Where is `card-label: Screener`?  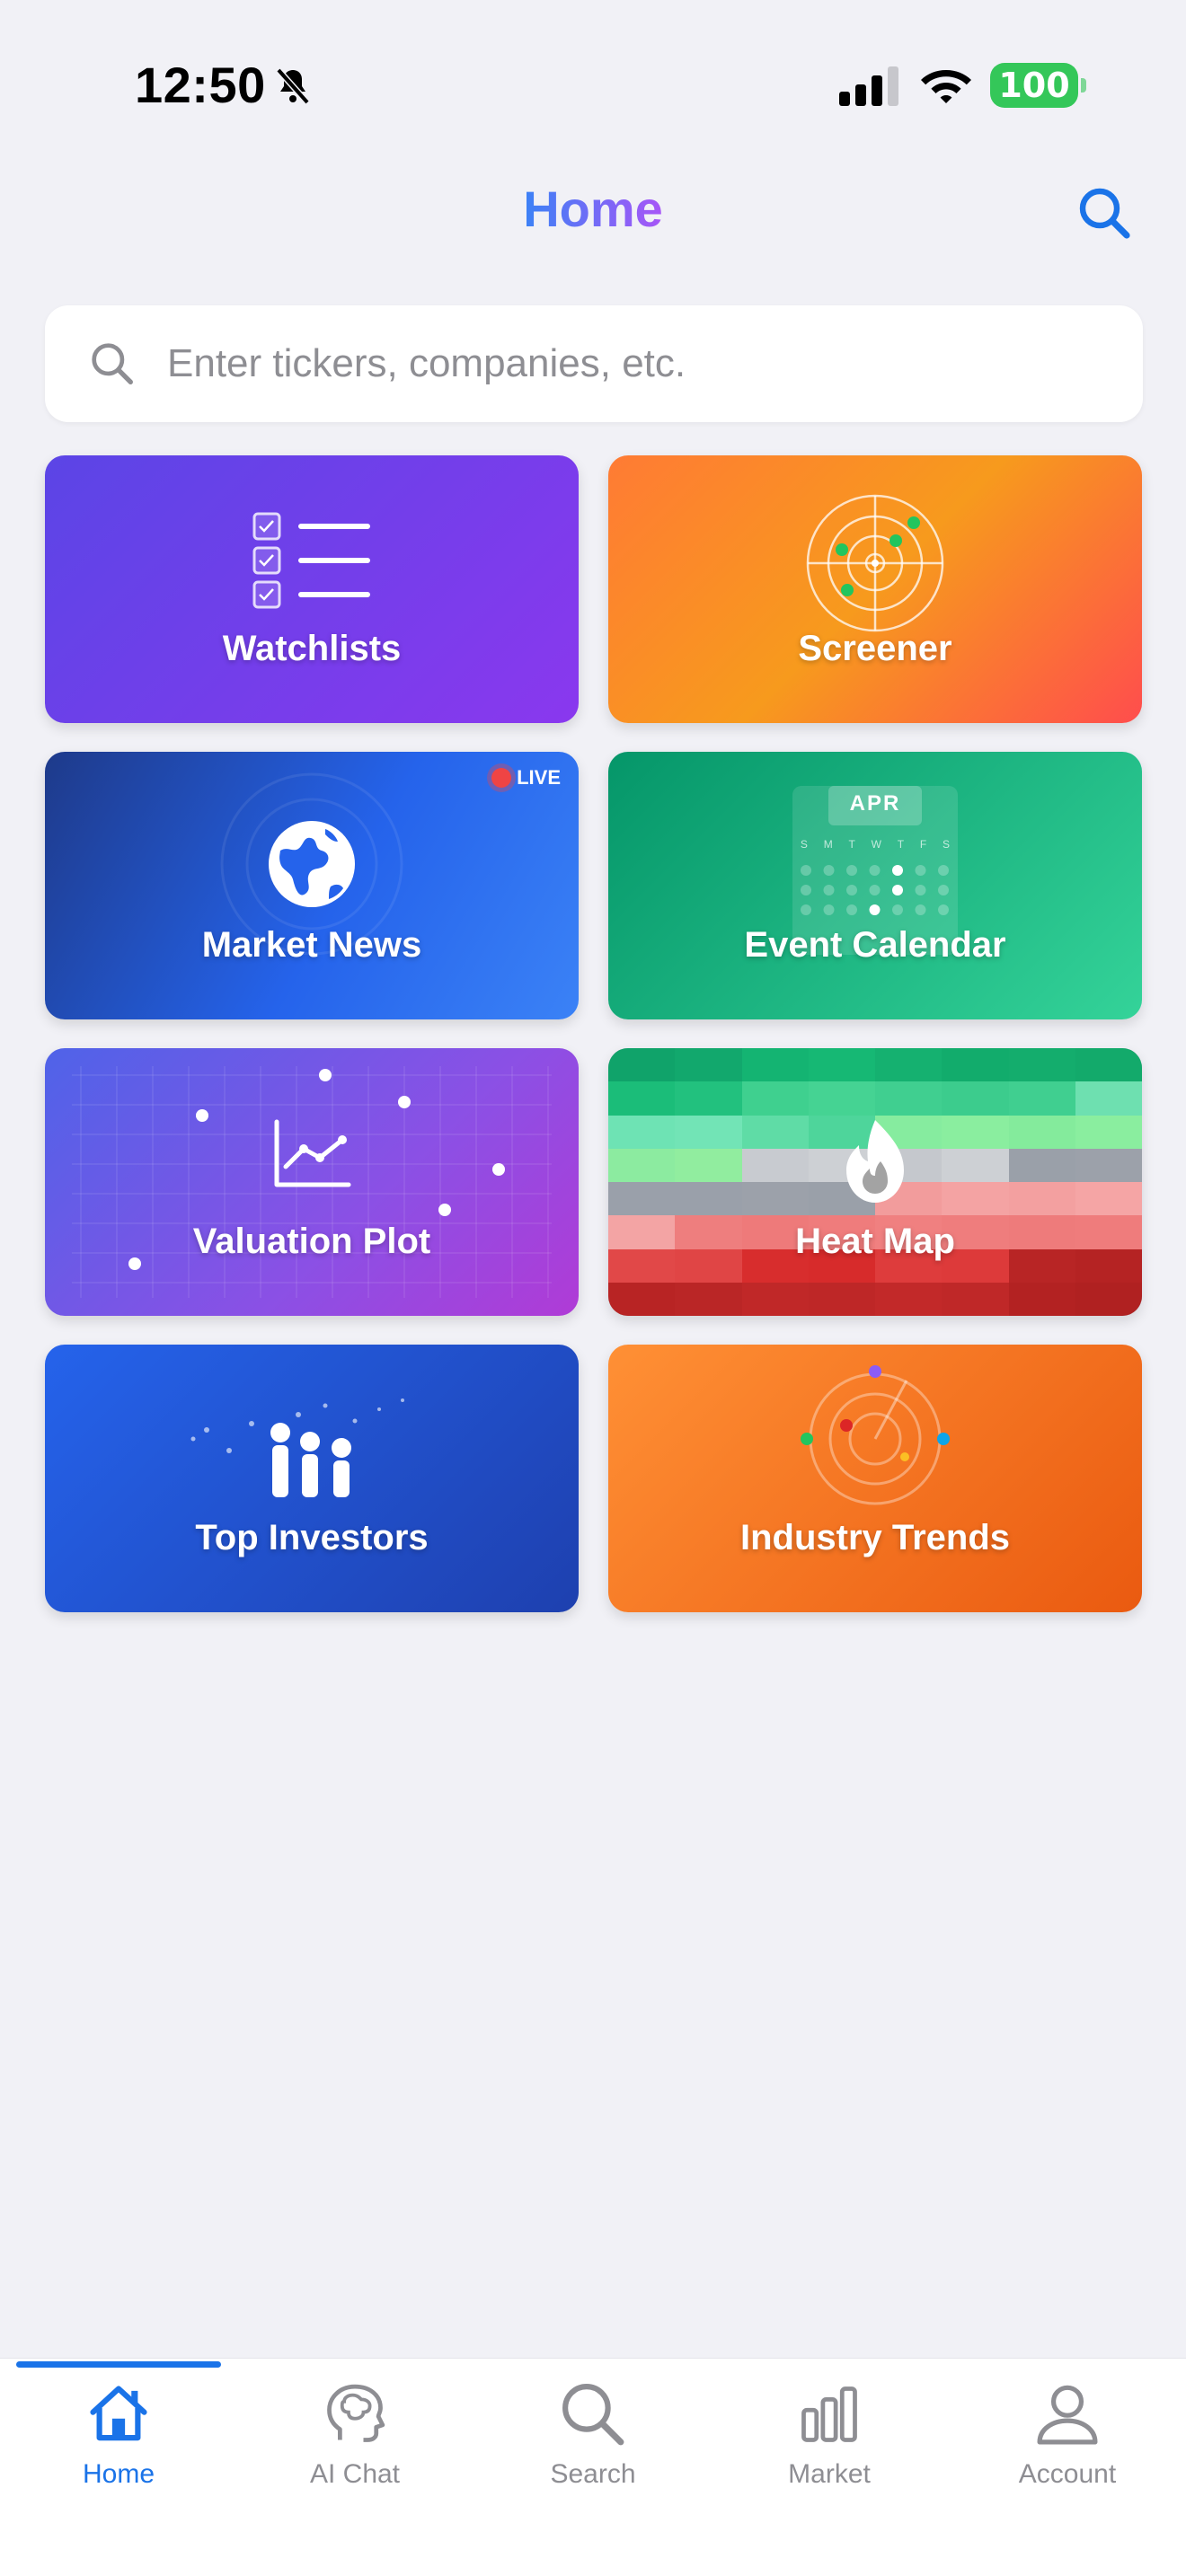
card-label: Screener is located at coordinates (875, 648).